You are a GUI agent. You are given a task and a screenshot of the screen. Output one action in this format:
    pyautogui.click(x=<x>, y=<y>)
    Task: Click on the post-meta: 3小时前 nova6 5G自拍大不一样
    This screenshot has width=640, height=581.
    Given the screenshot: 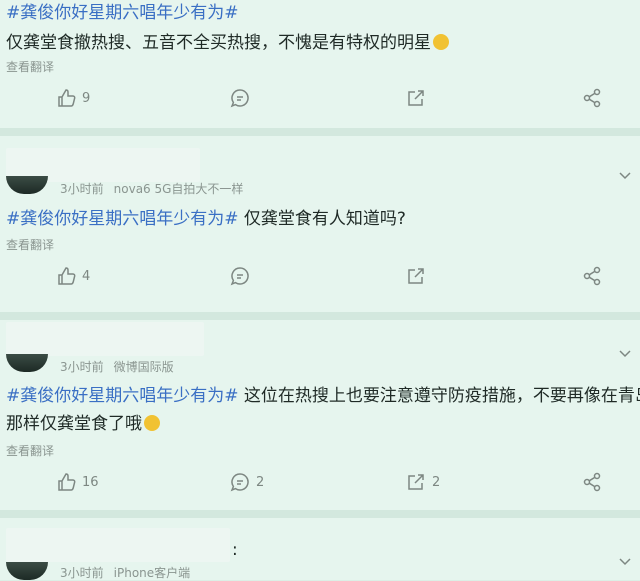 What is the action you would take?
    pyautogui.click(x=151, y=188)
    